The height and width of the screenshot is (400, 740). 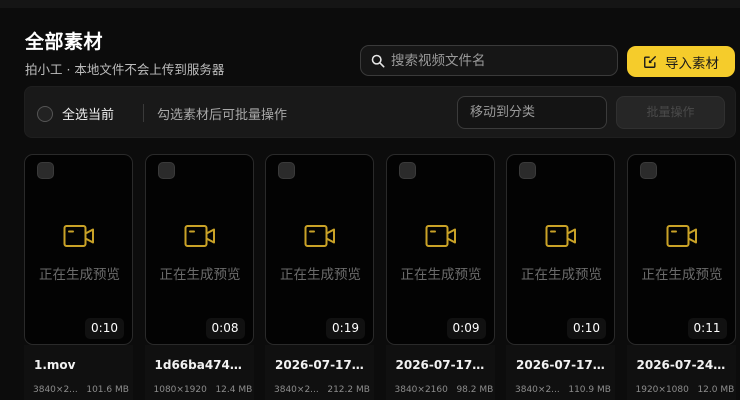 I want to click on media-thumbnail: 正在生成预览 0:11, so click(x=681, y=249).